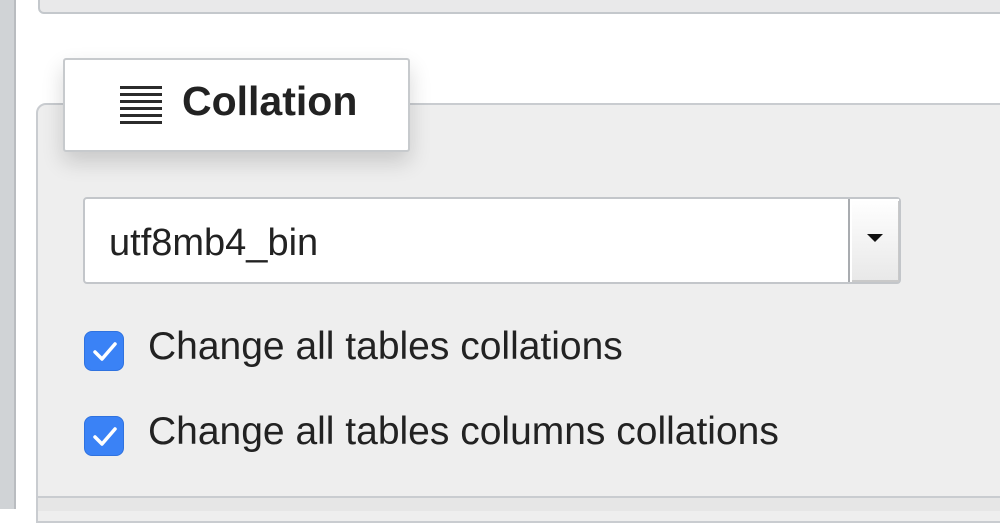 This screenshot has width=1000, height=523. I want to click on change-columns-collations-checkbox, so click(104, 436).